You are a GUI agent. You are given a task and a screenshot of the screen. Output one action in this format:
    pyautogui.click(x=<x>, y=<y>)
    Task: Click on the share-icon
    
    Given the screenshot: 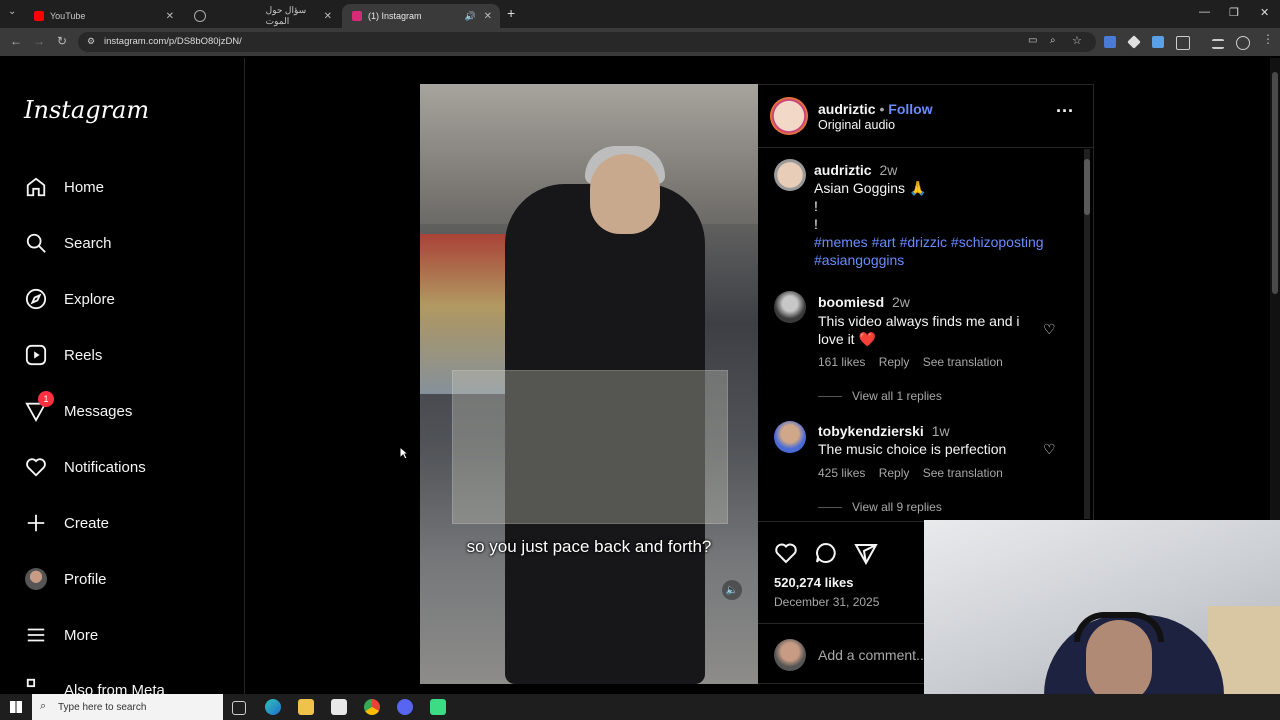 What is the action you would take?
    pyautogui.click(x=866, y=554)
    